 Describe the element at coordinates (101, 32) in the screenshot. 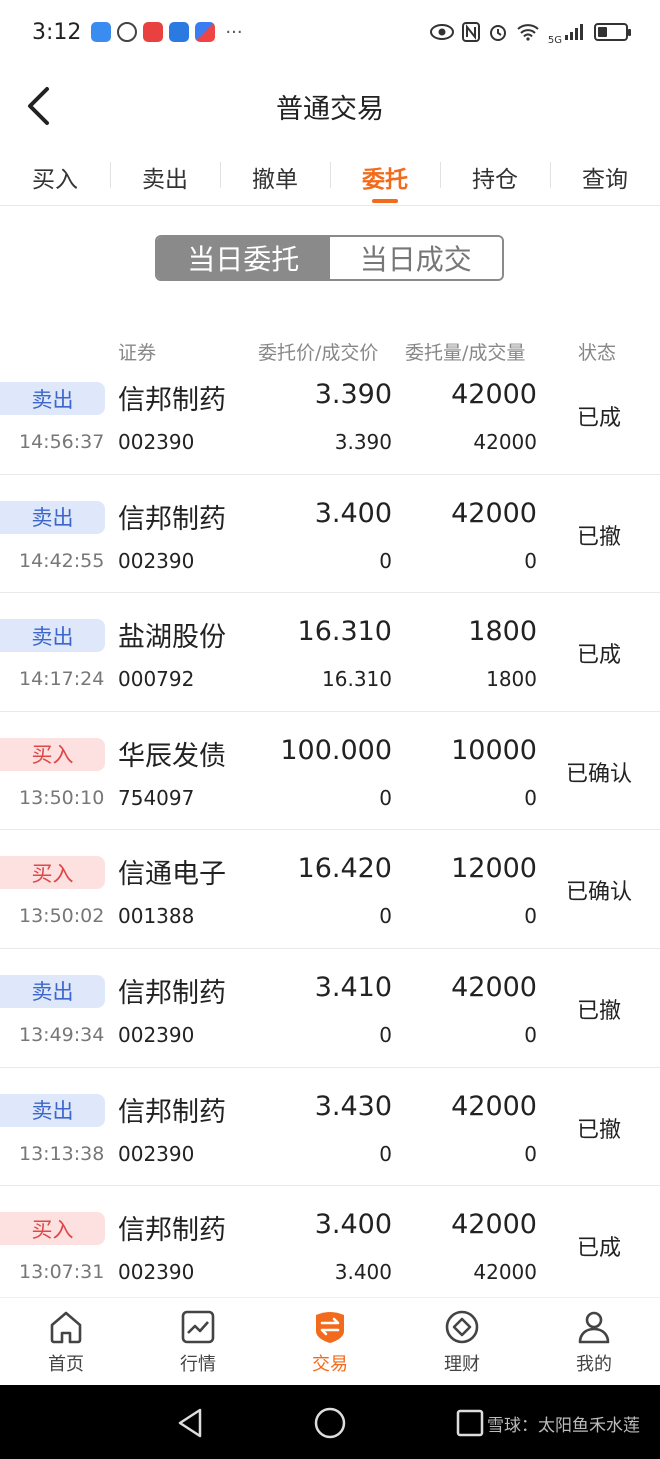

I see `cloud-app-icon` at that location.